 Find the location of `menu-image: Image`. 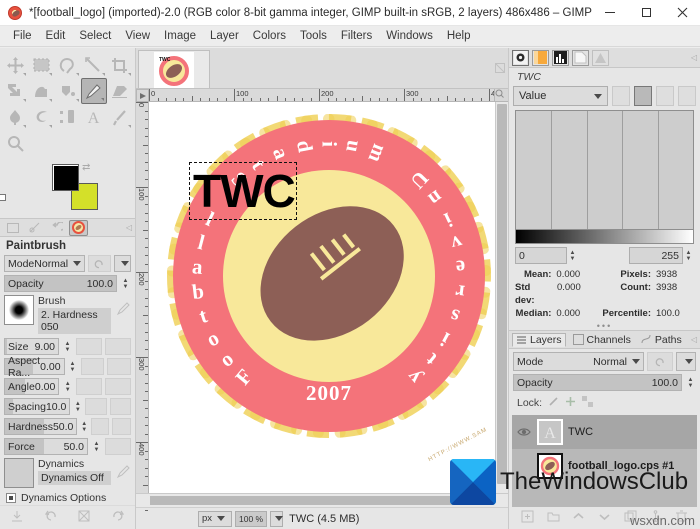

menu-image: Image is located at coordinates (180, 36).